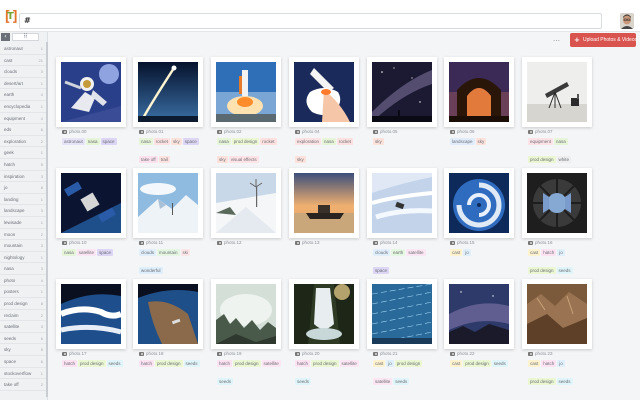  I want to click on sidebar-item-earth: earth 4, so click(23, 95).